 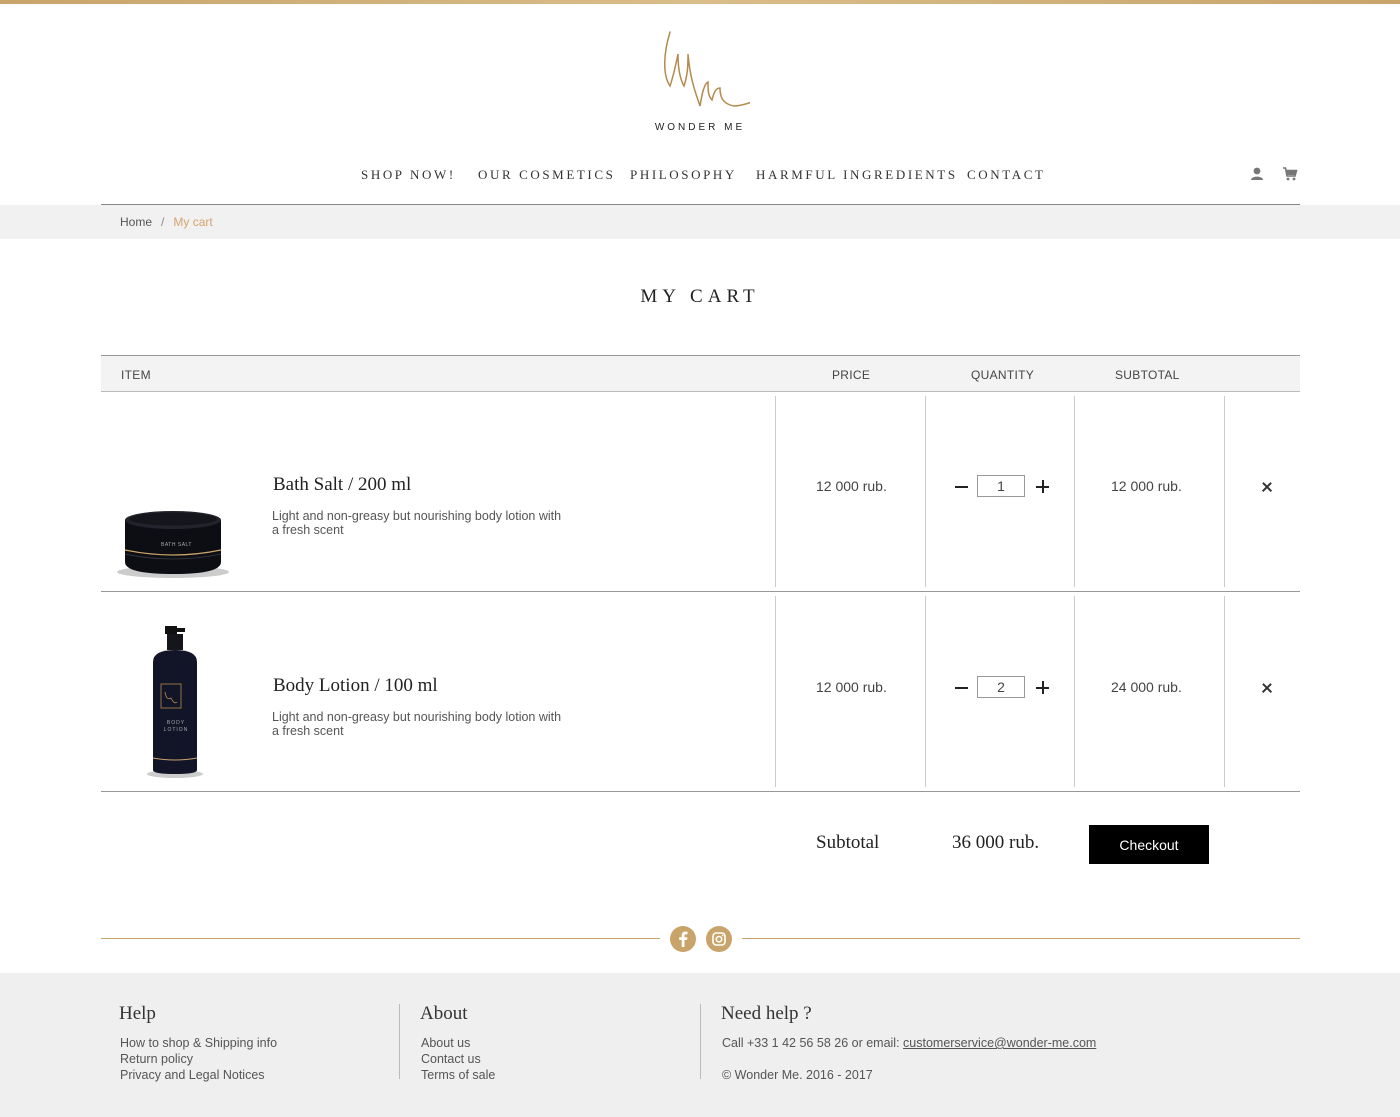 I want to click on brand-name: WONDER ME, so click(x=700, y=127).